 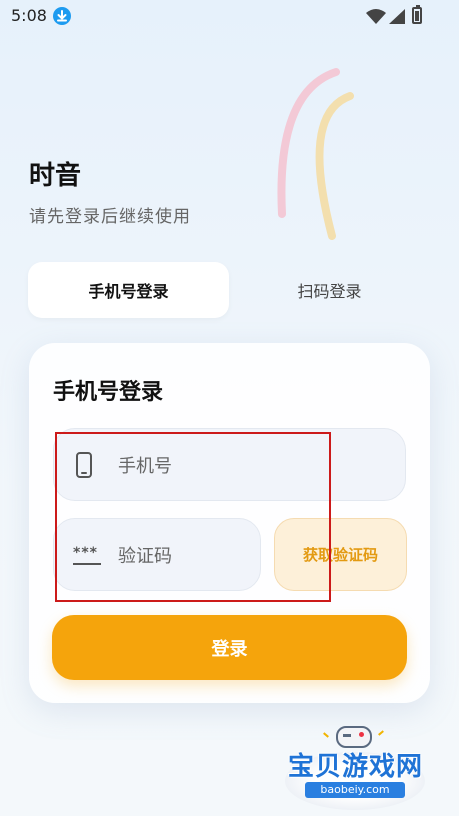 What do you see at coordinates (62, 16) in the screenshot?
I see `download-icon` at bounding box center [62, 16].